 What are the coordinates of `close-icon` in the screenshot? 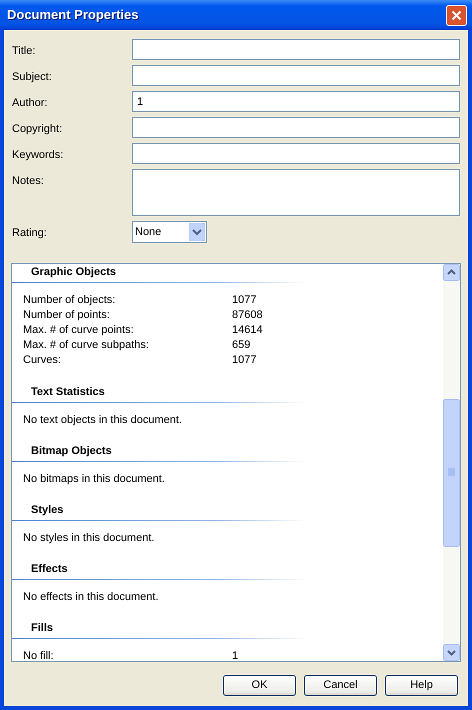 It's located at (456, 15).